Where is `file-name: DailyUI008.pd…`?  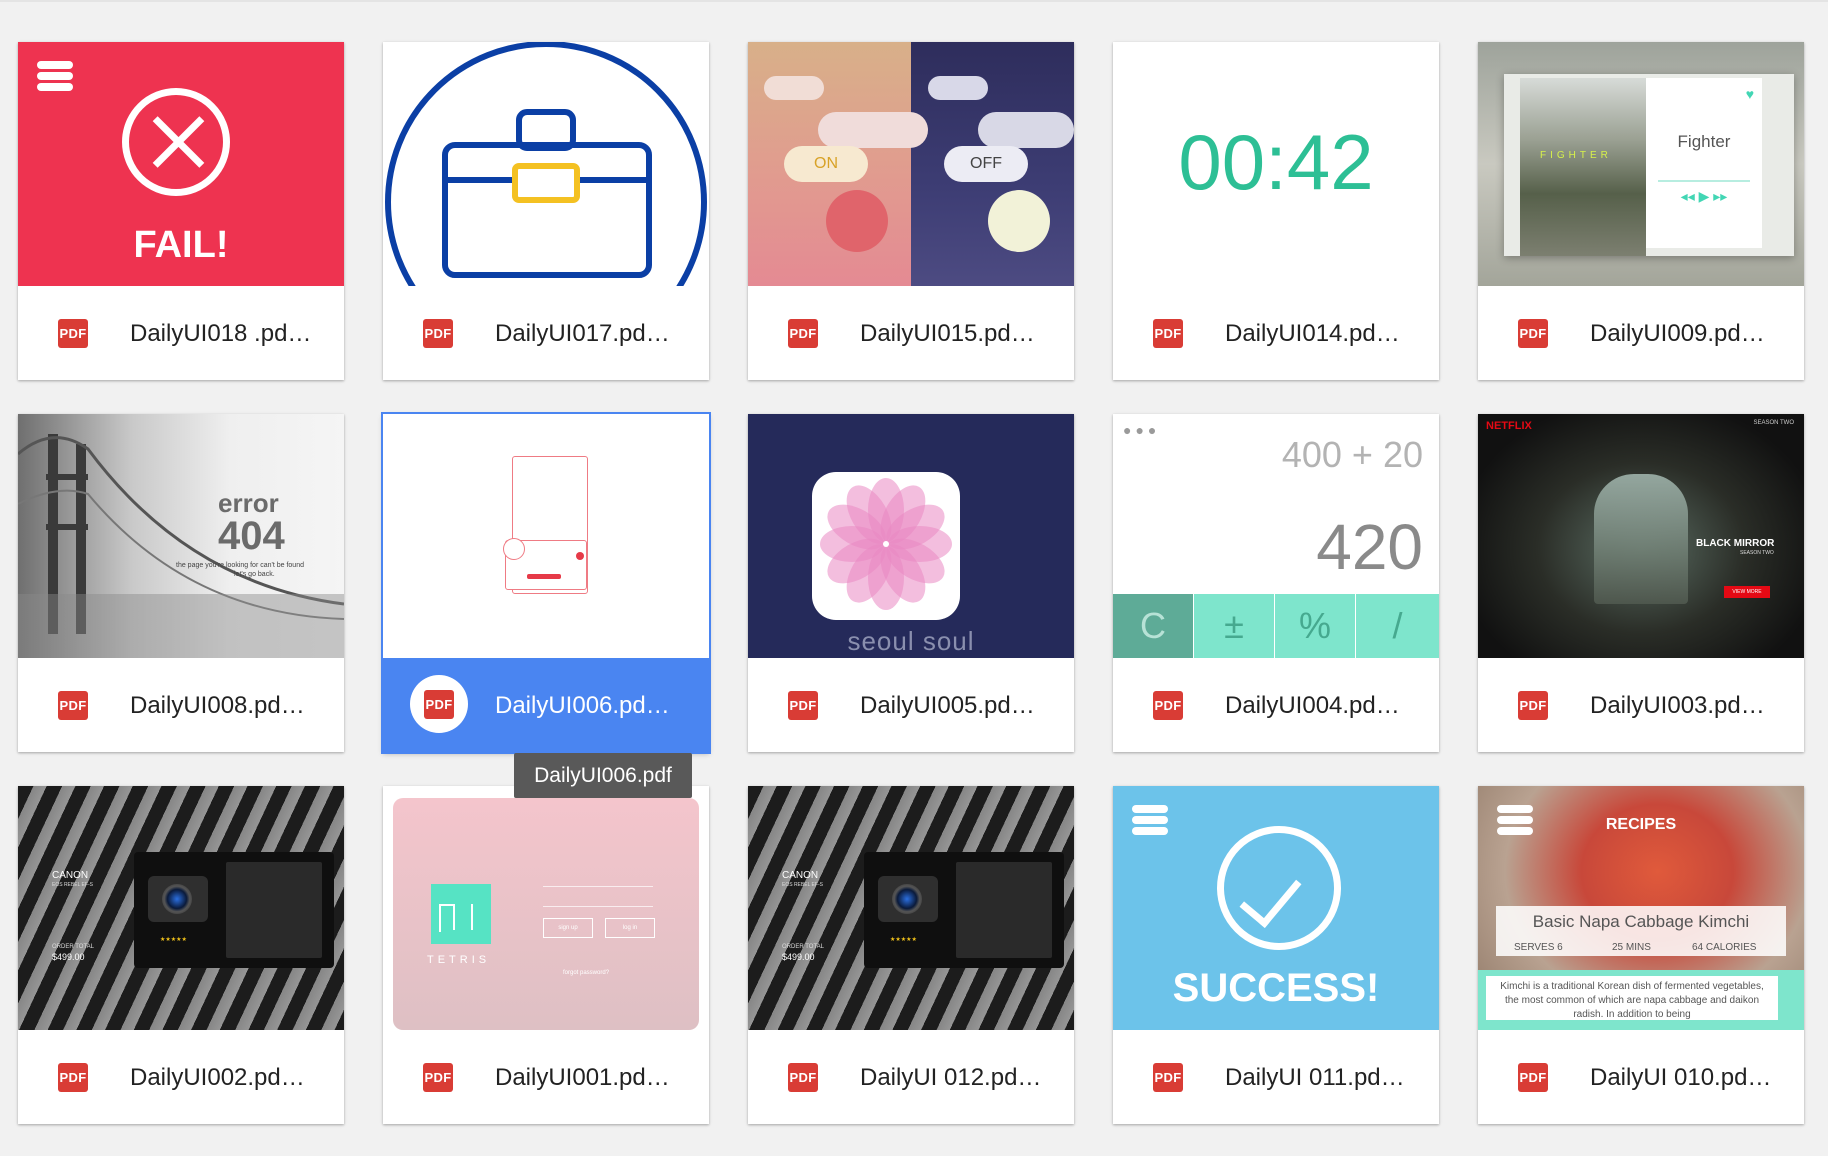
file-name: DailyUI008.pd… is located at coordinates (217, 705).